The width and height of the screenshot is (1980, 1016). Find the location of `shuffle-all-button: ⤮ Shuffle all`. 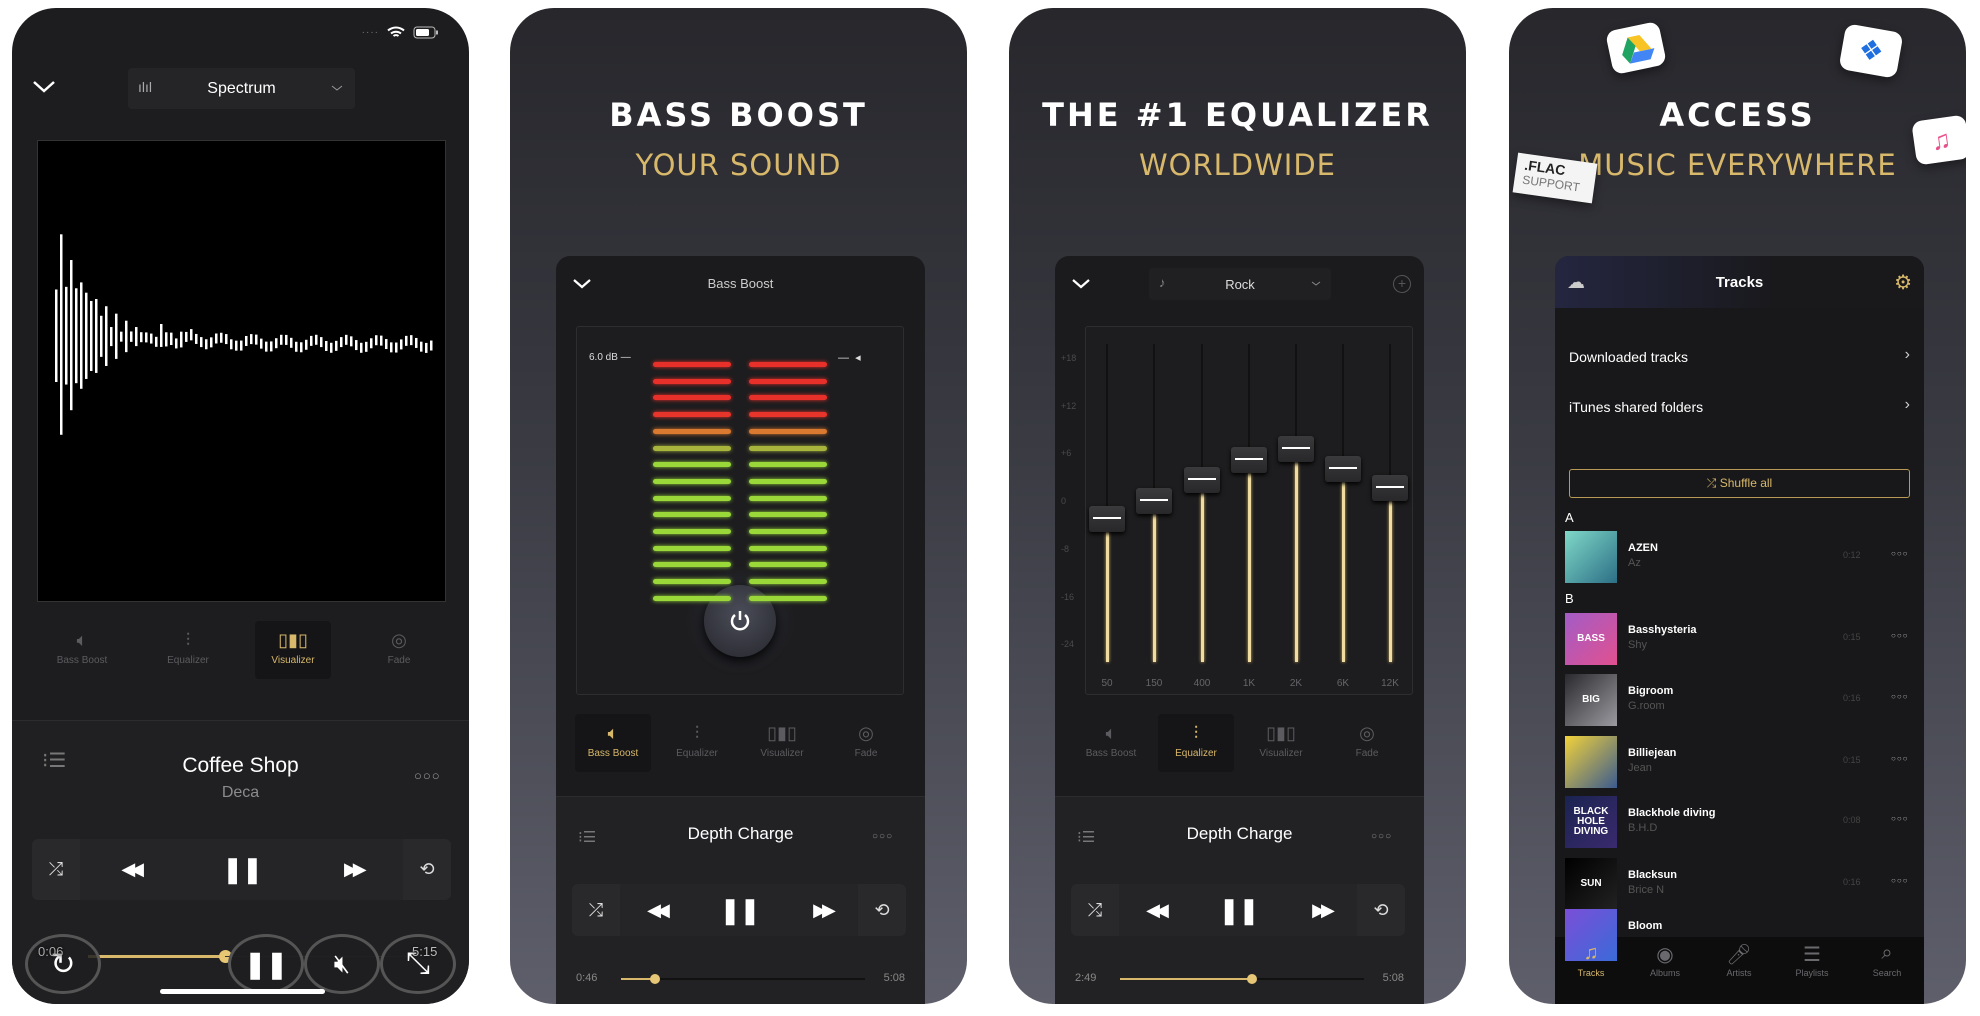

shuffle-all-button: ⤮ Shuffle all is located at coordinates (1739, 483).